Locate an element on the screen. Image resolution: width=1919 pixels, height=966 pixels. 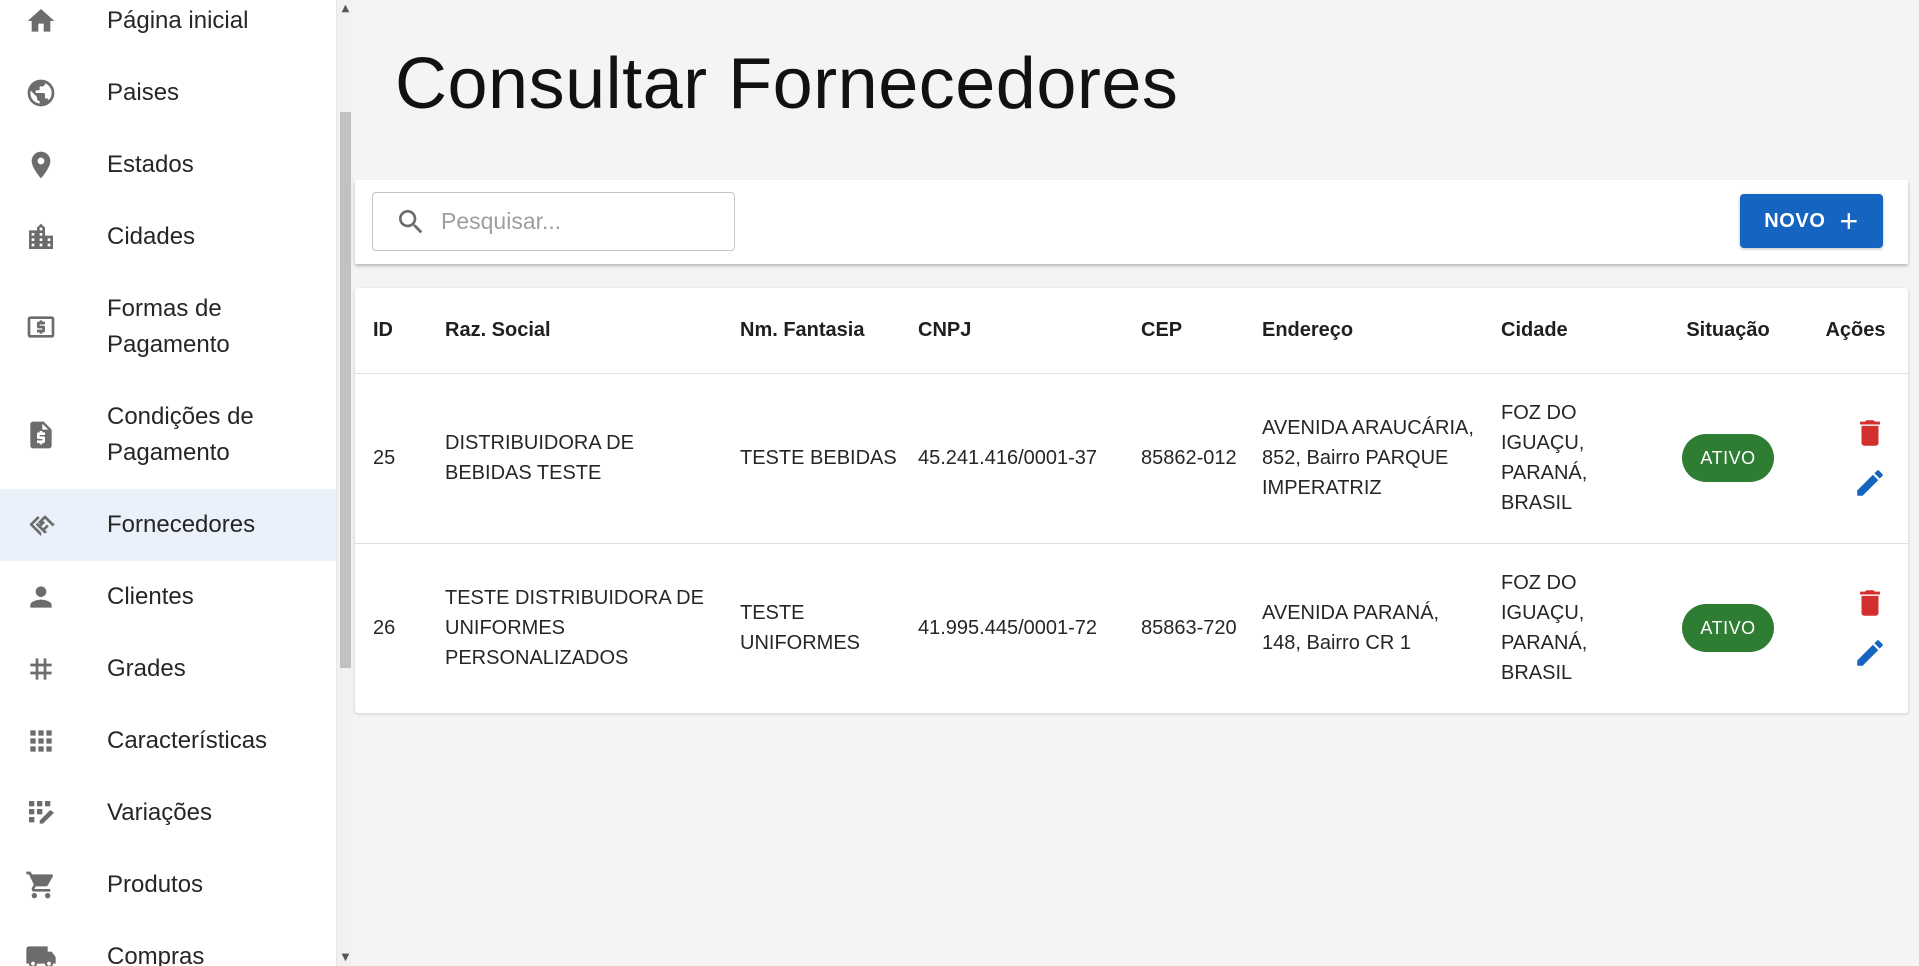
sidebar-item-paises: Paises is located at coordinates (168, 93).